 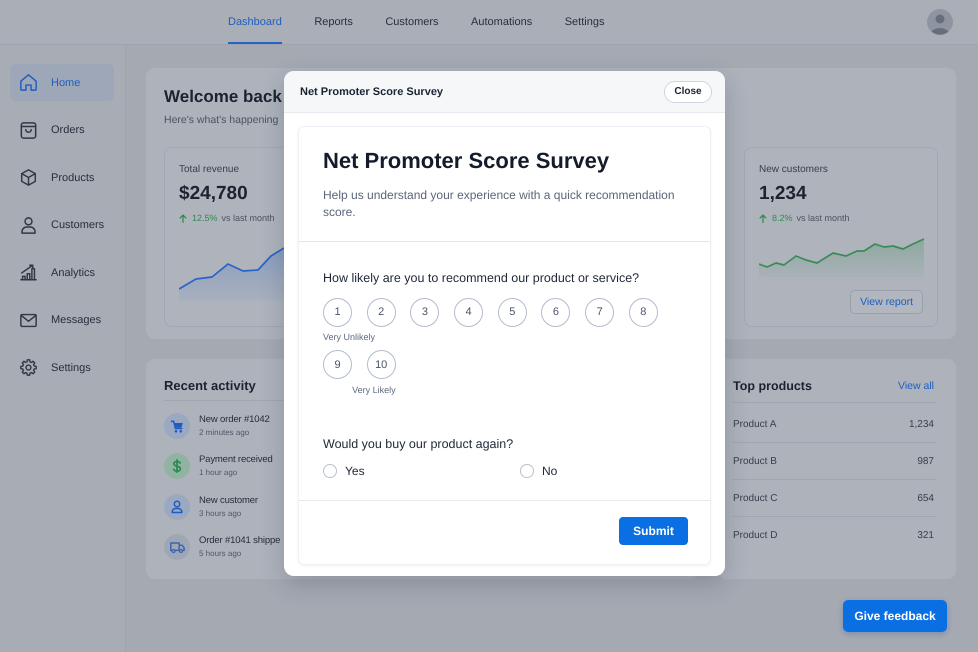 What do you see at coordinates (213, 194) in the screenshot?
I see `stat-value: $24,780` at bounding box center [213, 194].